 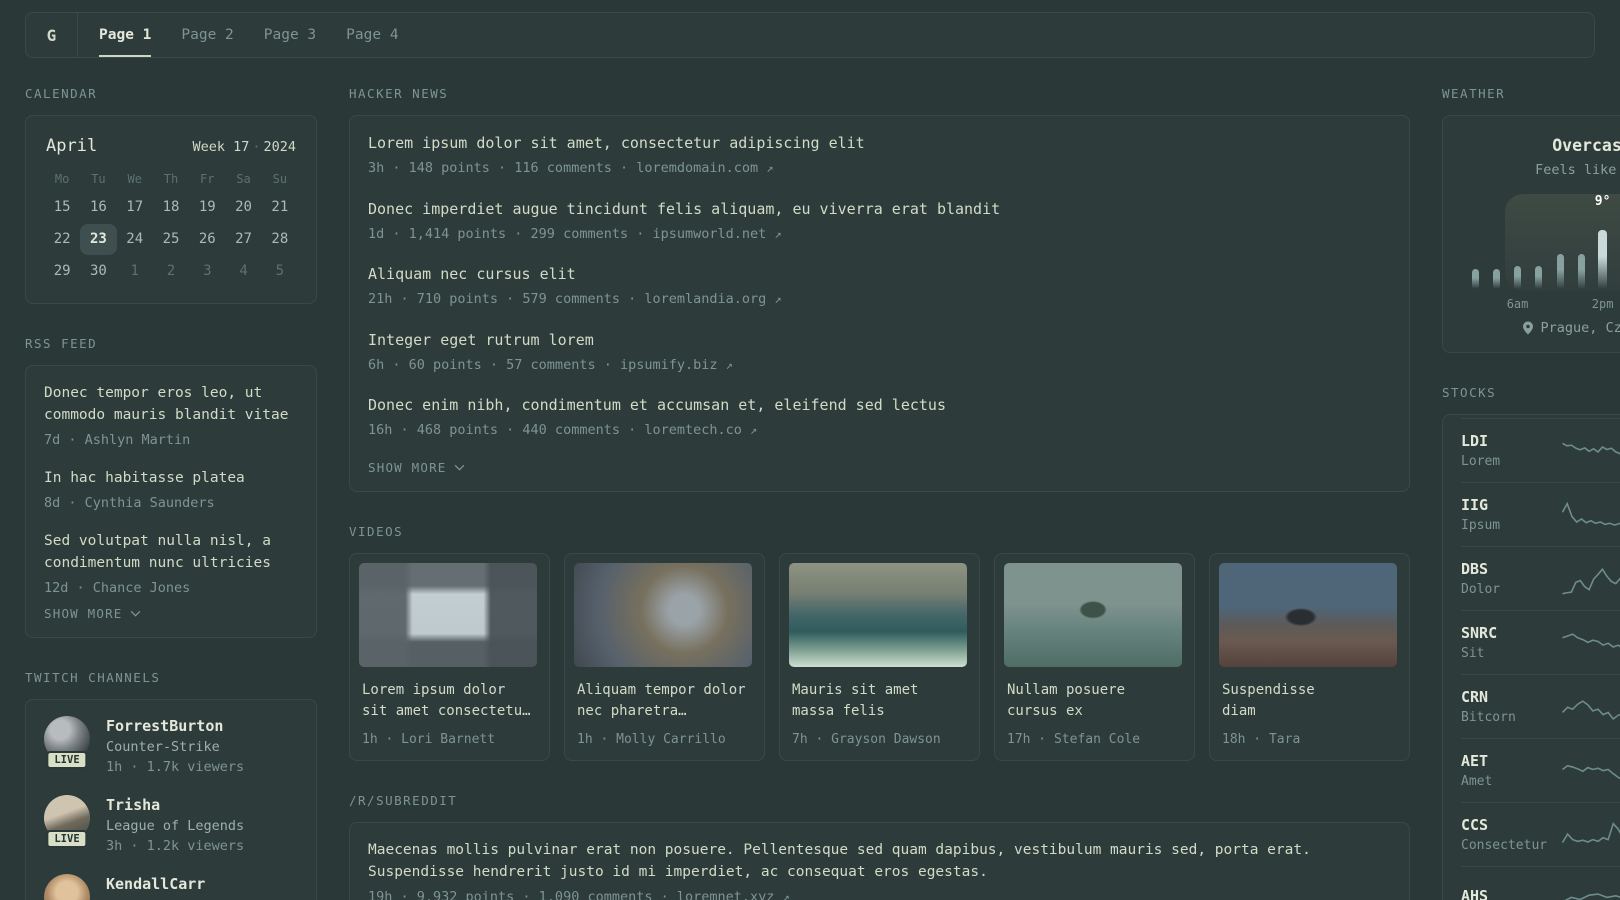 I want to click on calendar-day: 23, so click(x=98, y=239).